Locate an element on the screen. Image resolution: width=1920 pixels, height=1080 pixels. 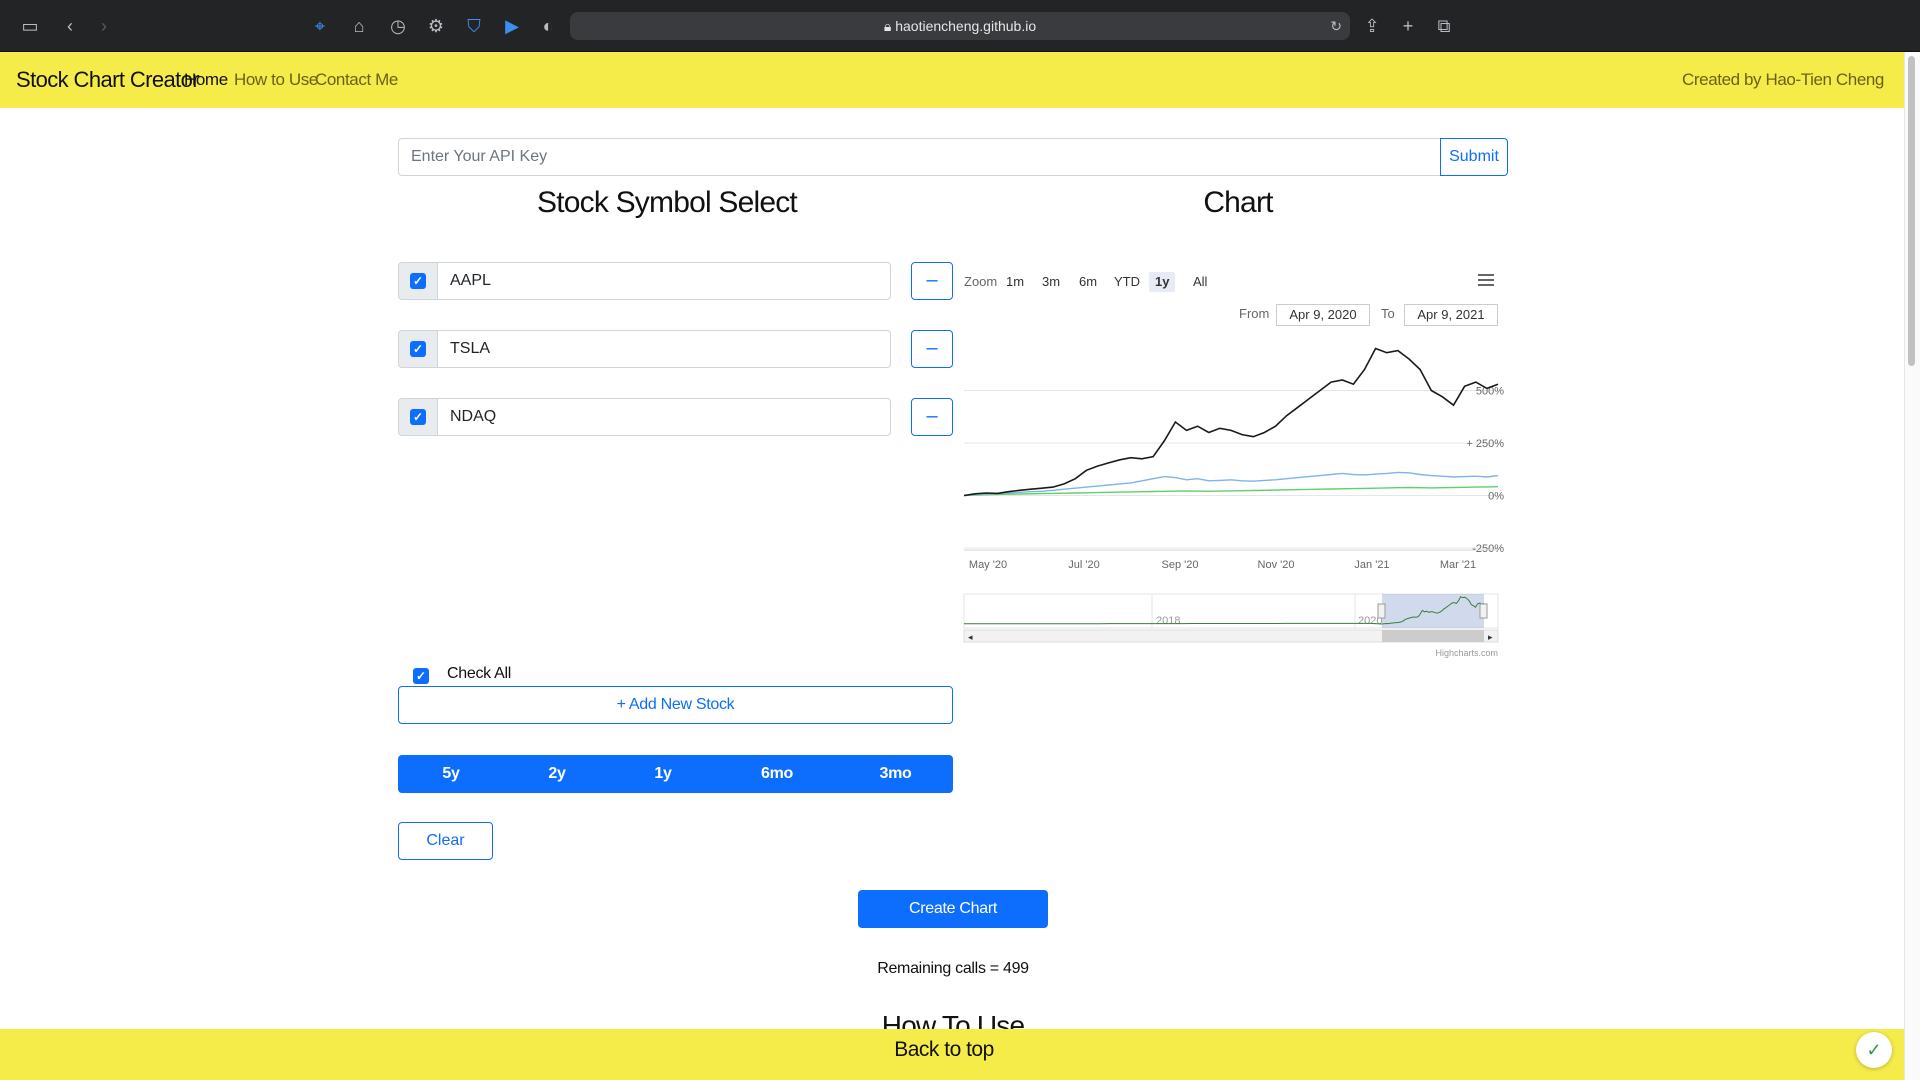
x-tick-label: Sep '20 is located at coordinates (1180, 565).